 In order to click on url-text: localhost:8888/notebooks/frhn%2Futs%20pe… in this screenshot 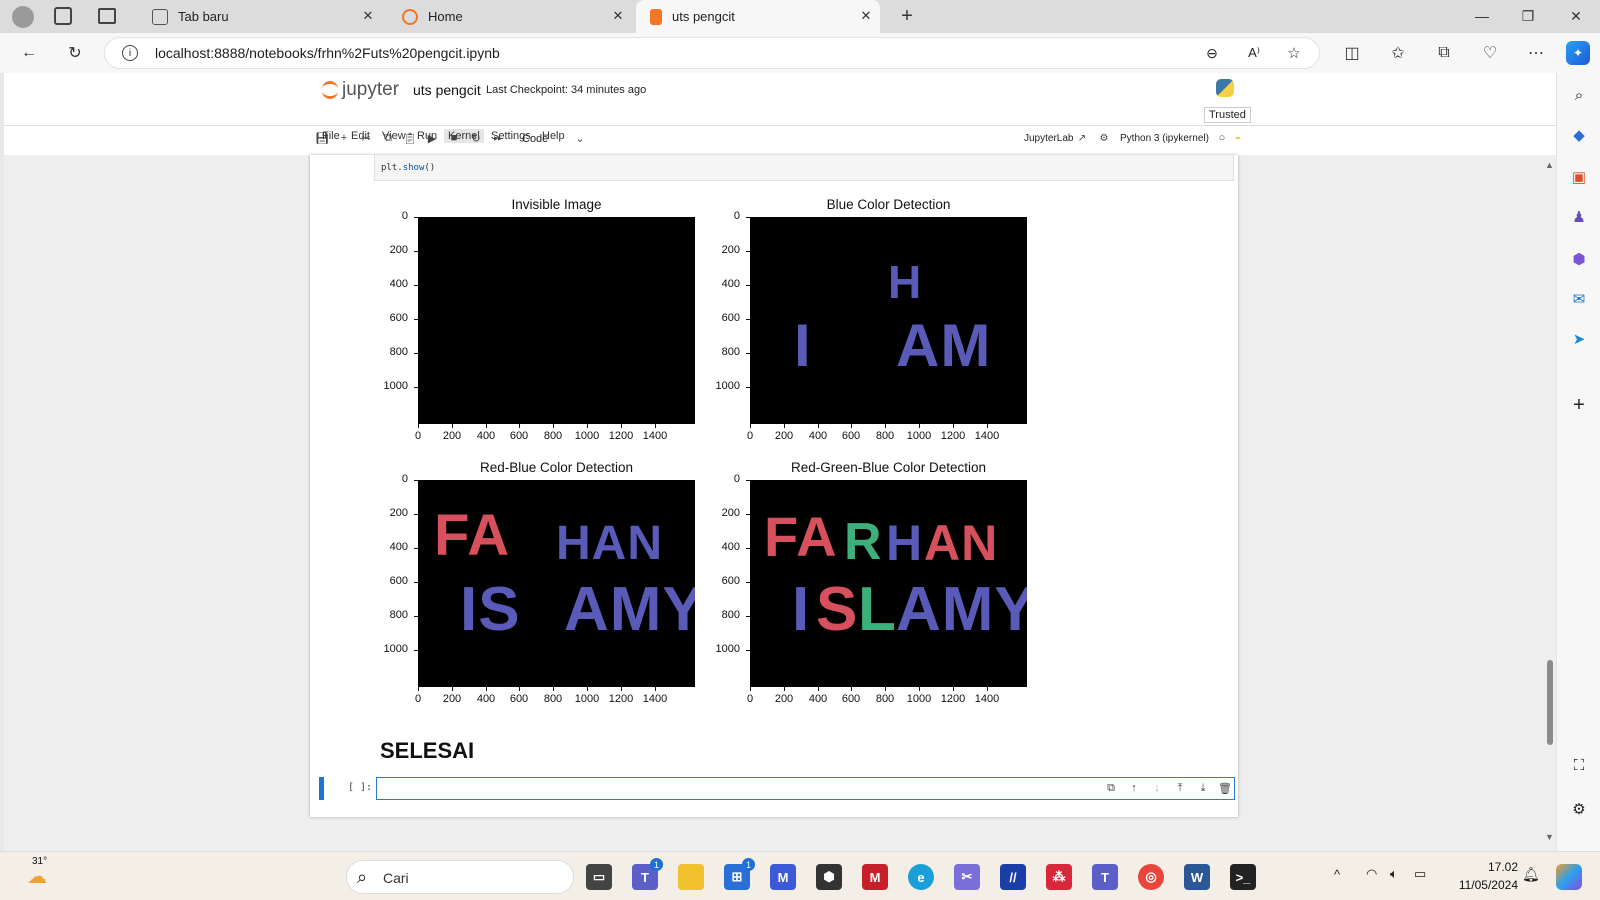, I will do `click(327, 53)`.